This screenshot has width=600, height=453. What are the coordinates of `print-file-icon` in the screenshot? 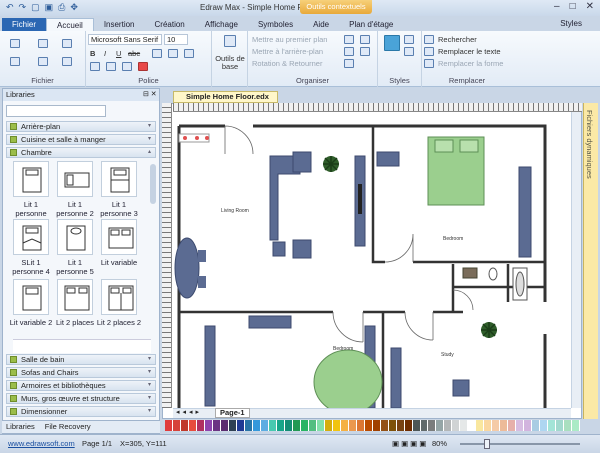 It's located at (15, 61).